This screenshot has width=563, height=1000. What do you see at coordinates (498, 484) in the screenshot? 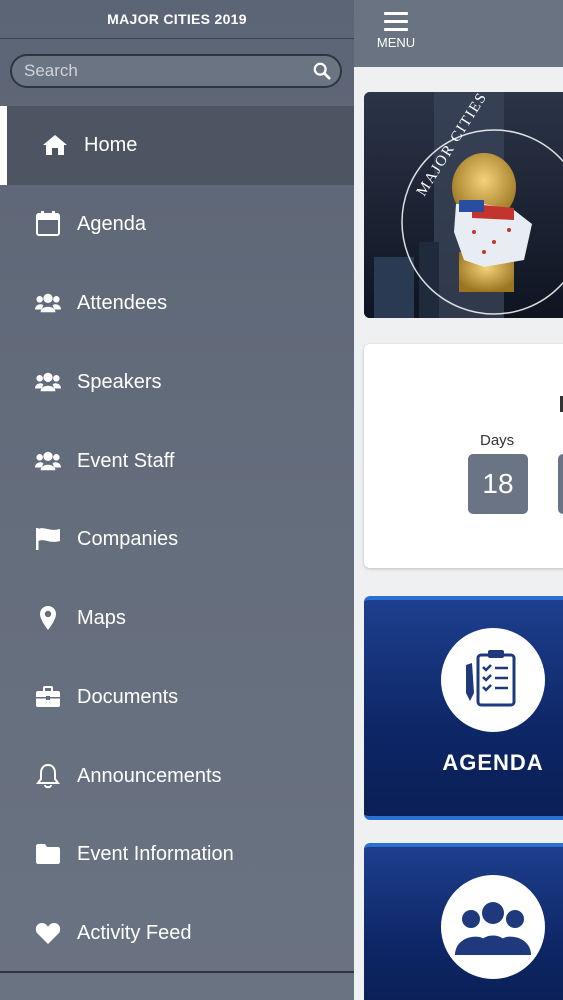
I see `days-value: 18` at bounding box center [498, 484].